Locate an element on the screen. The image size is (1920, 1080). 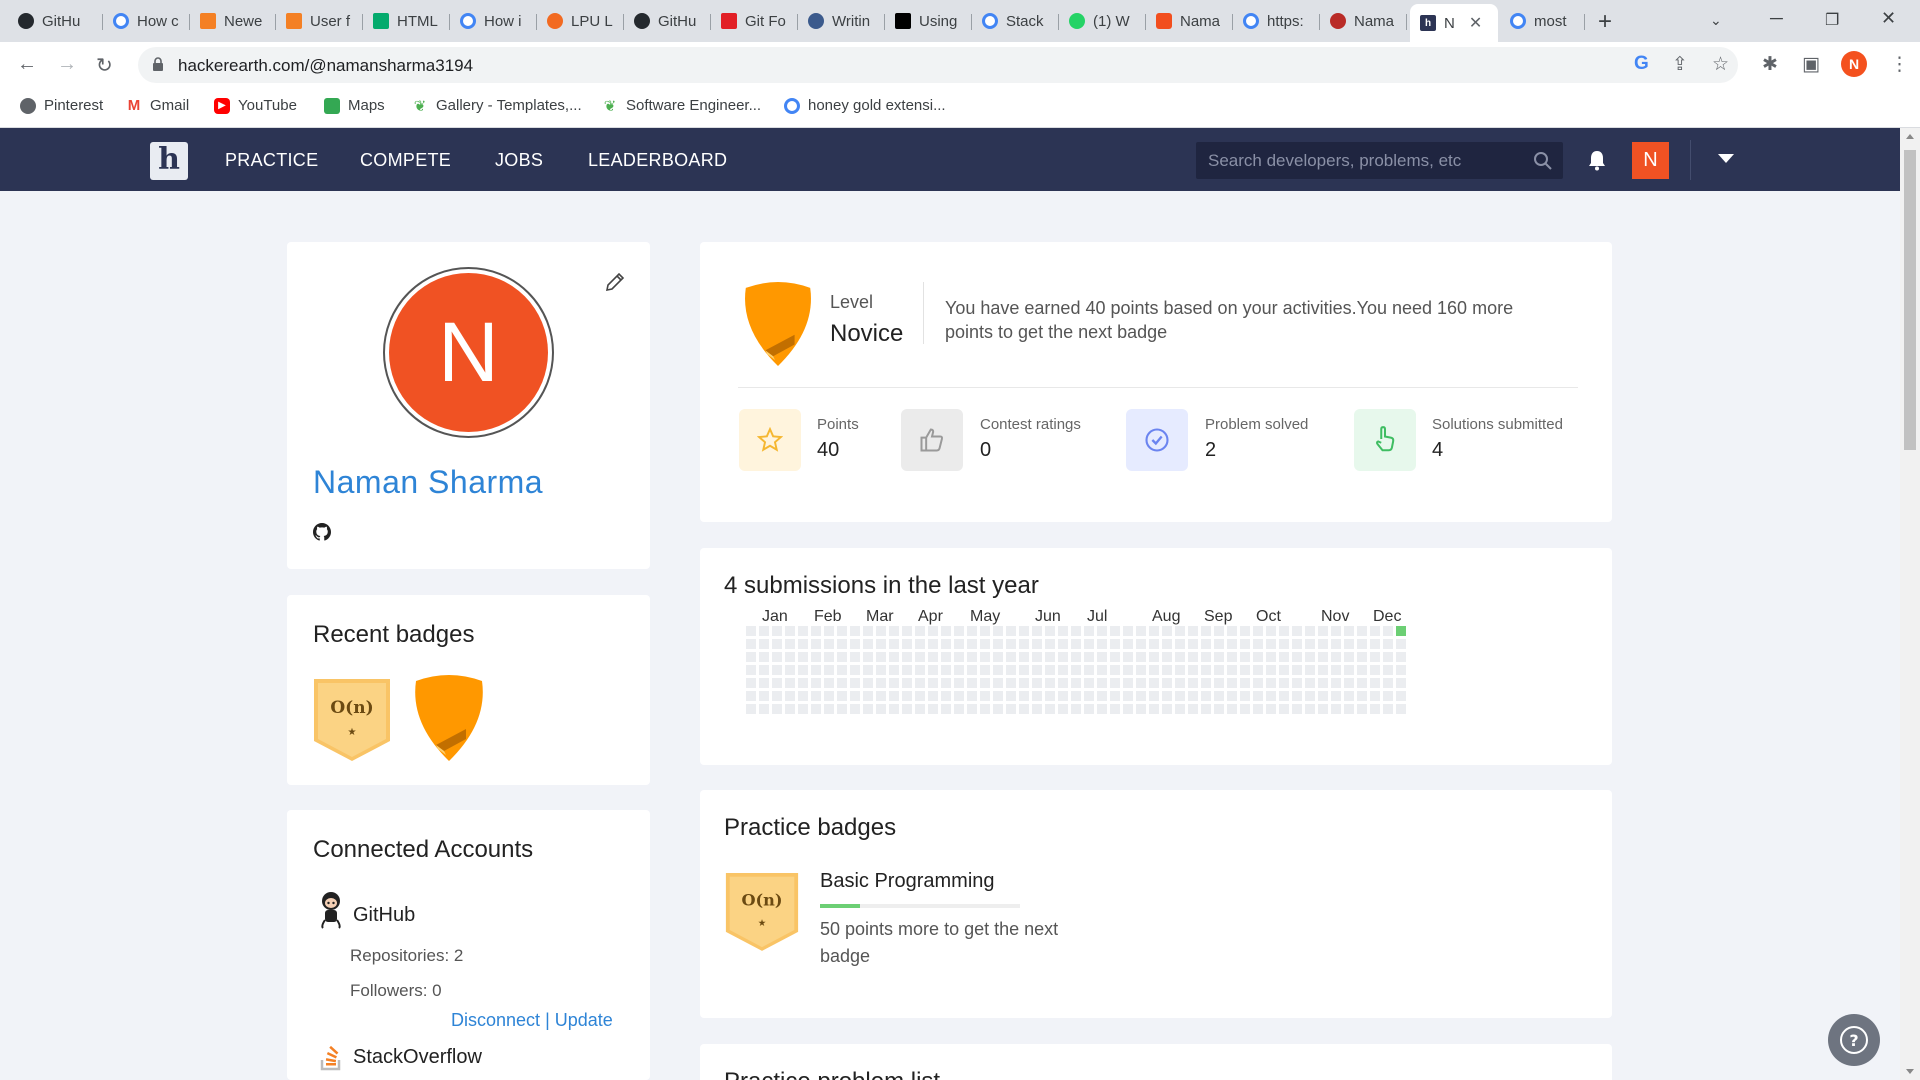
browser-tab: Using is located at coordinates (928, 21).